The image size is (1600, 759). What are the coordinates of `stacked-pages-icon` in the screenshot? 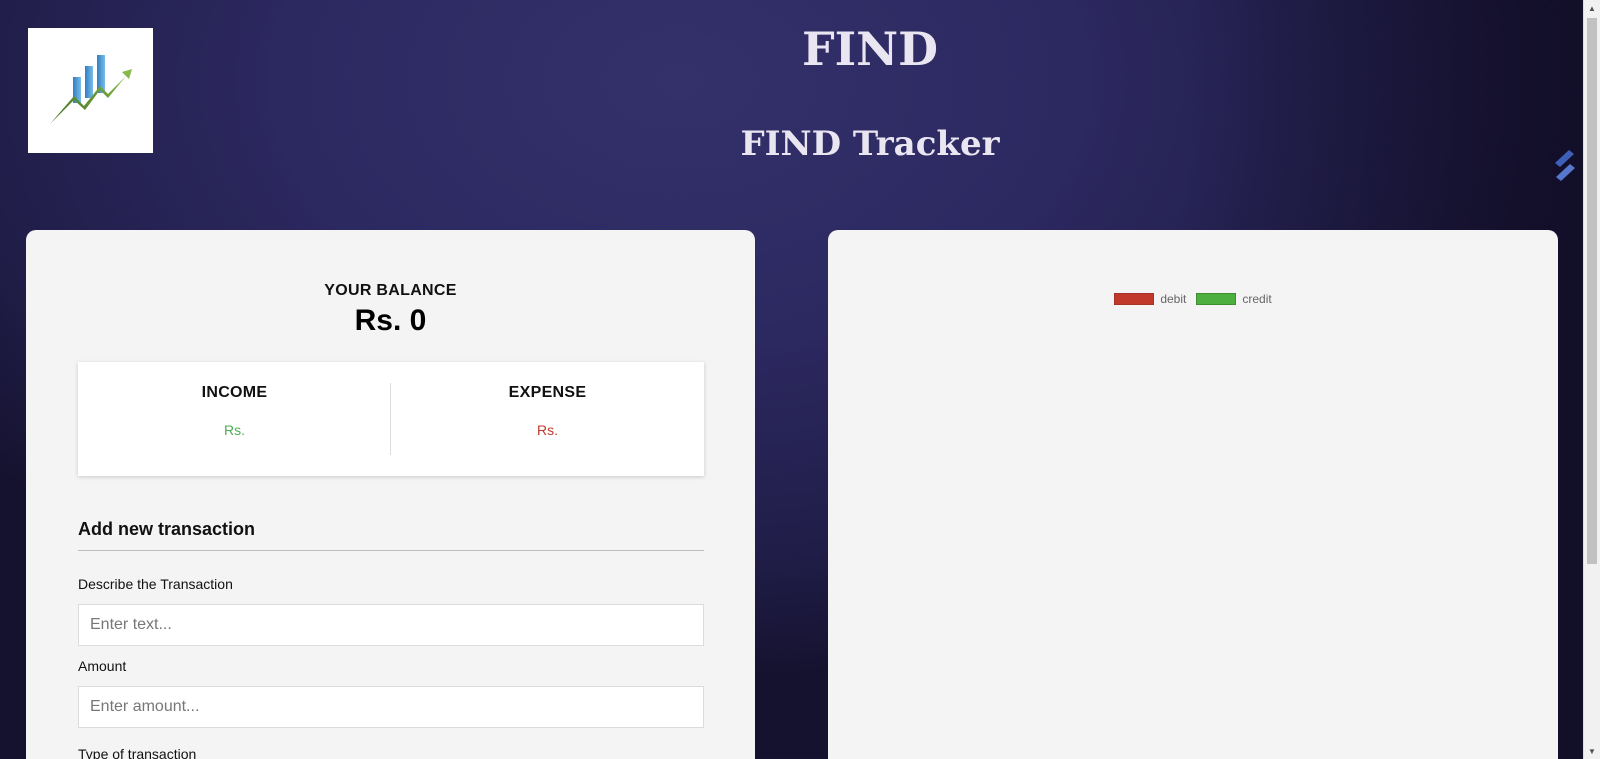 It's located at (1565, 164).